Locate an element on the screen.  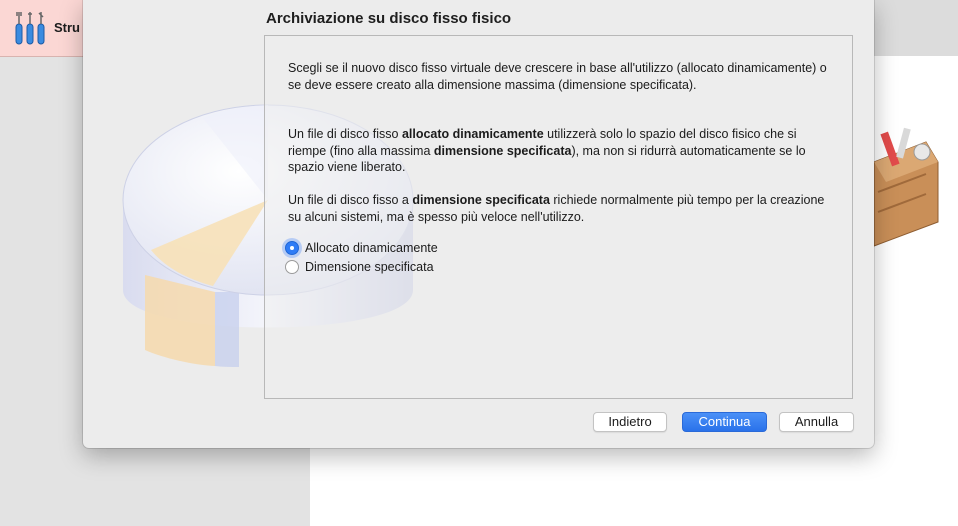
tools-icon is located at coordinates (30, 28).